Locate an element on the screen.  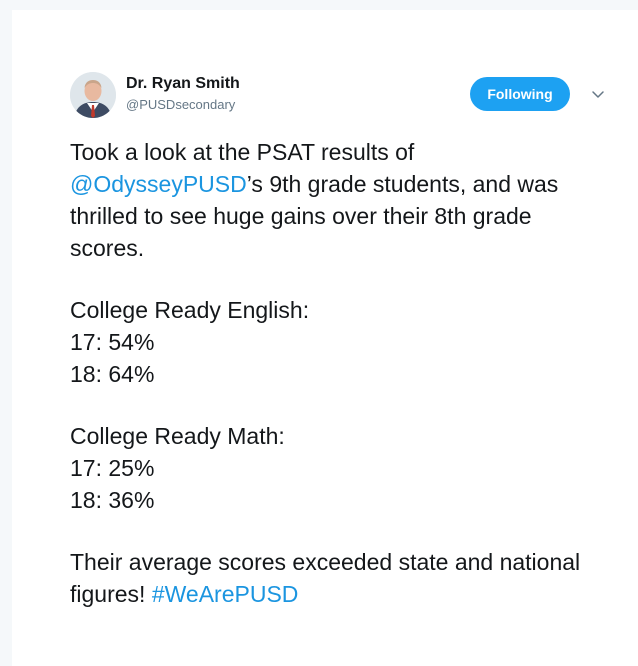
english-heading: College Ready English: is located at coordinates (190, 310).